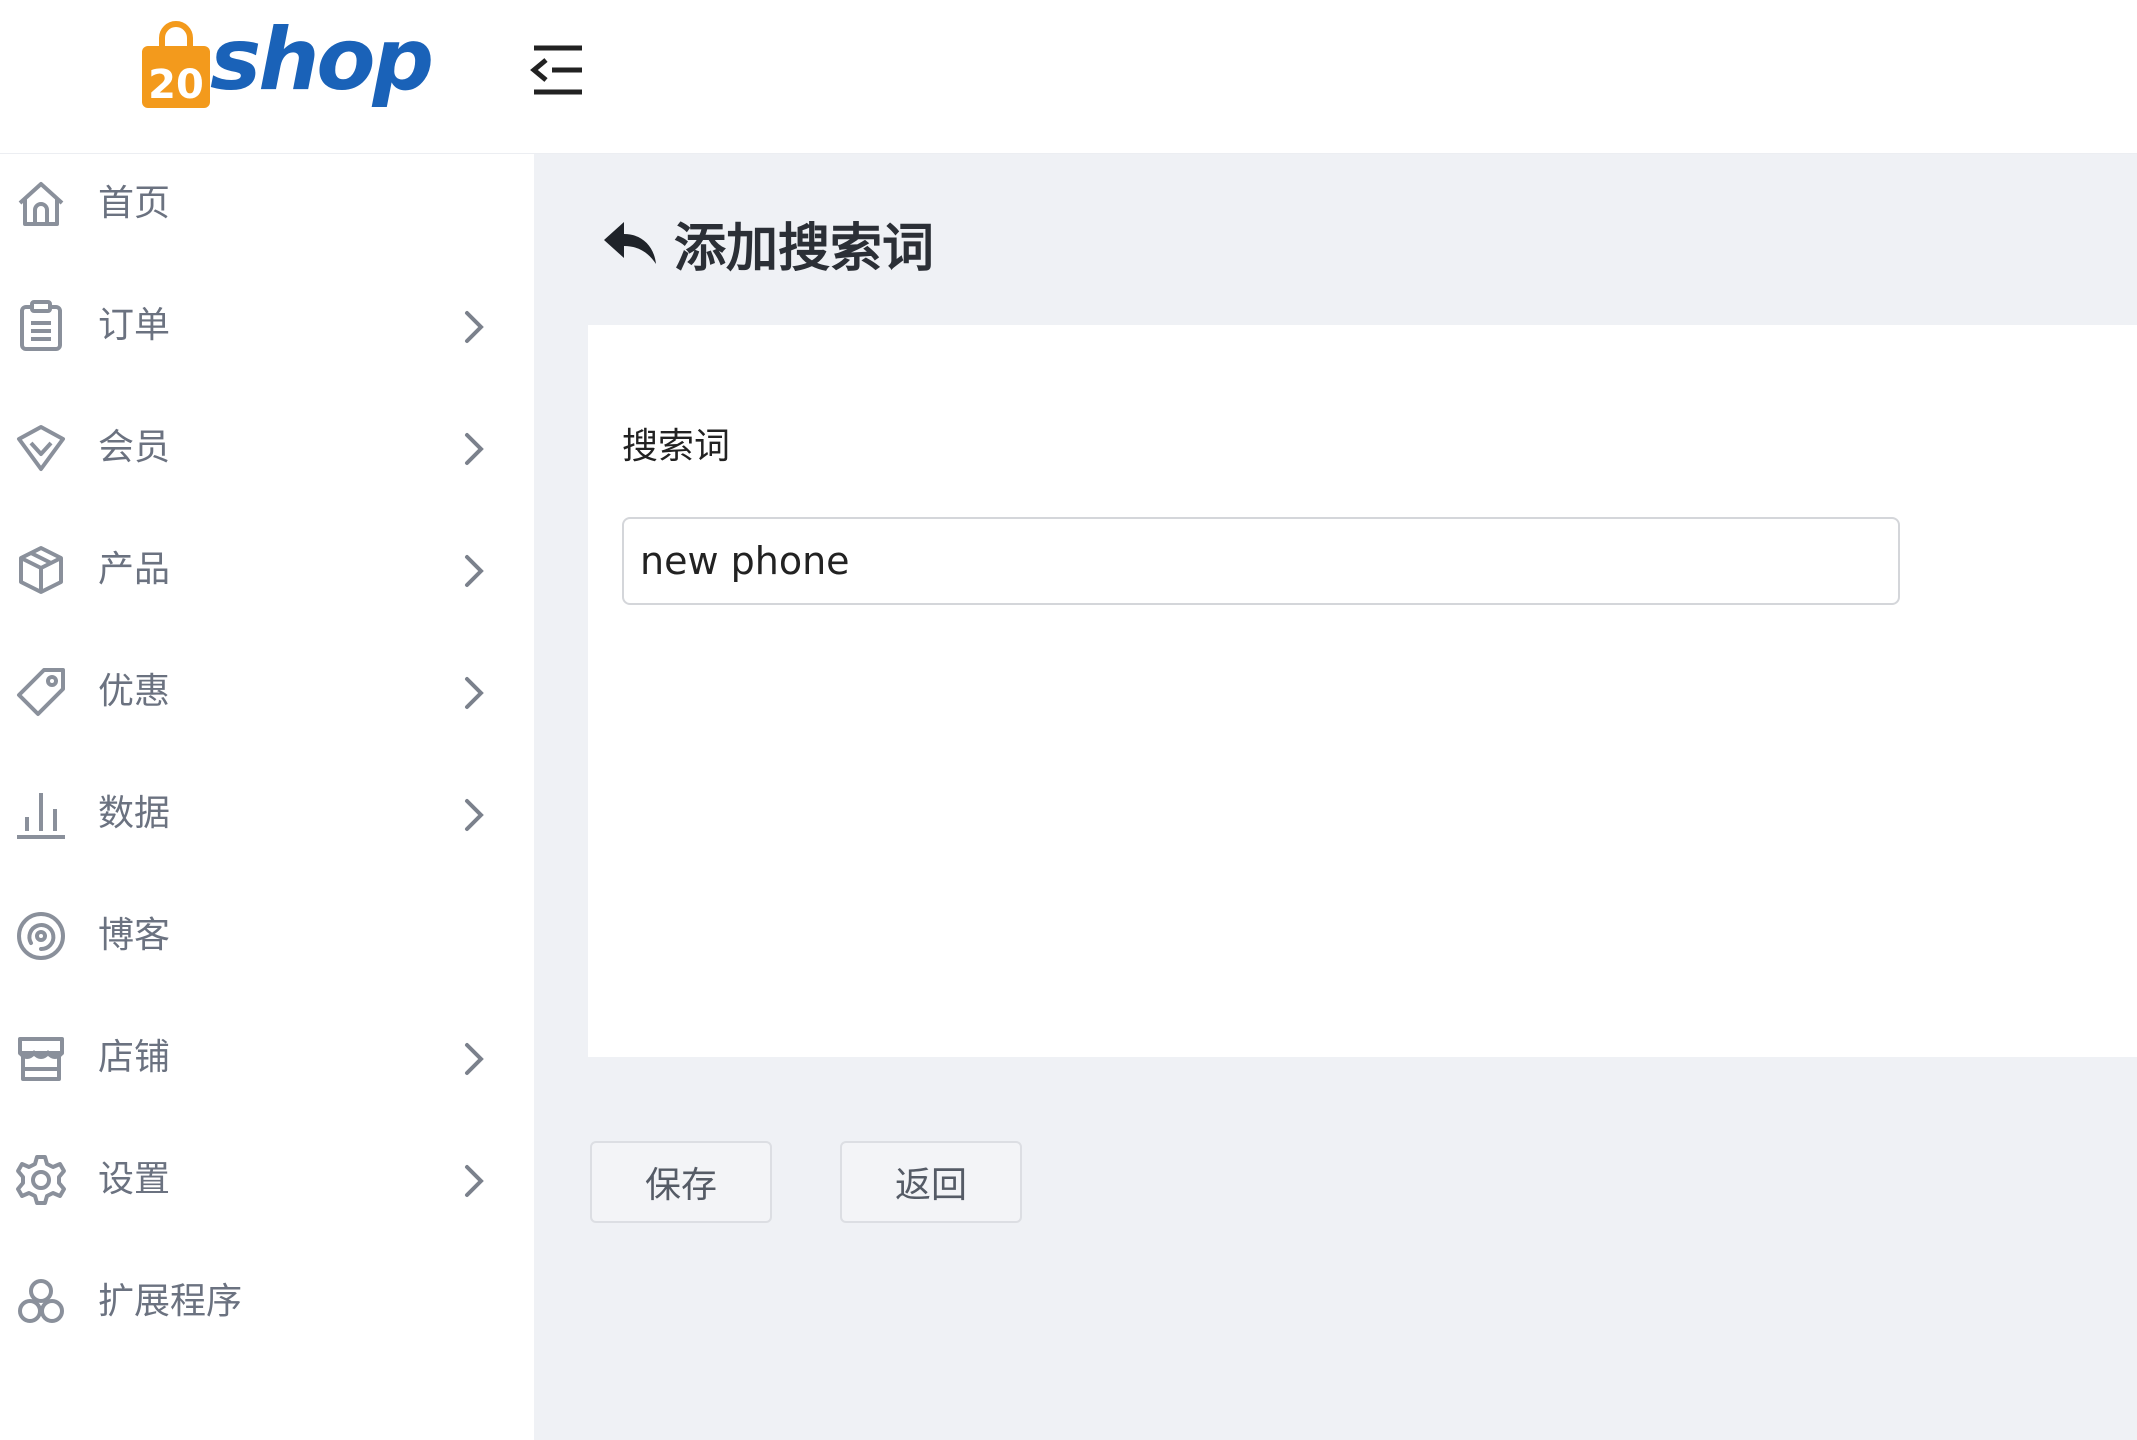 The width and height of the screenshot is (2137, 1440). Describe the element at coordinates (267, 448) in the screenshot. I see `sidebar-item-members: 会员` at that location.